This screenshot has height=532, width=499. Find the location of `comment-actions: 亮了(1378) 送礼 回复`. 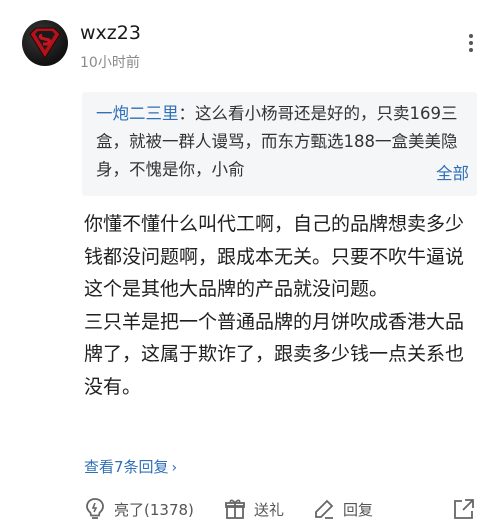

comment-actions: 亮了(1378) 送礼 回复 is located at coordinates (284, 509).